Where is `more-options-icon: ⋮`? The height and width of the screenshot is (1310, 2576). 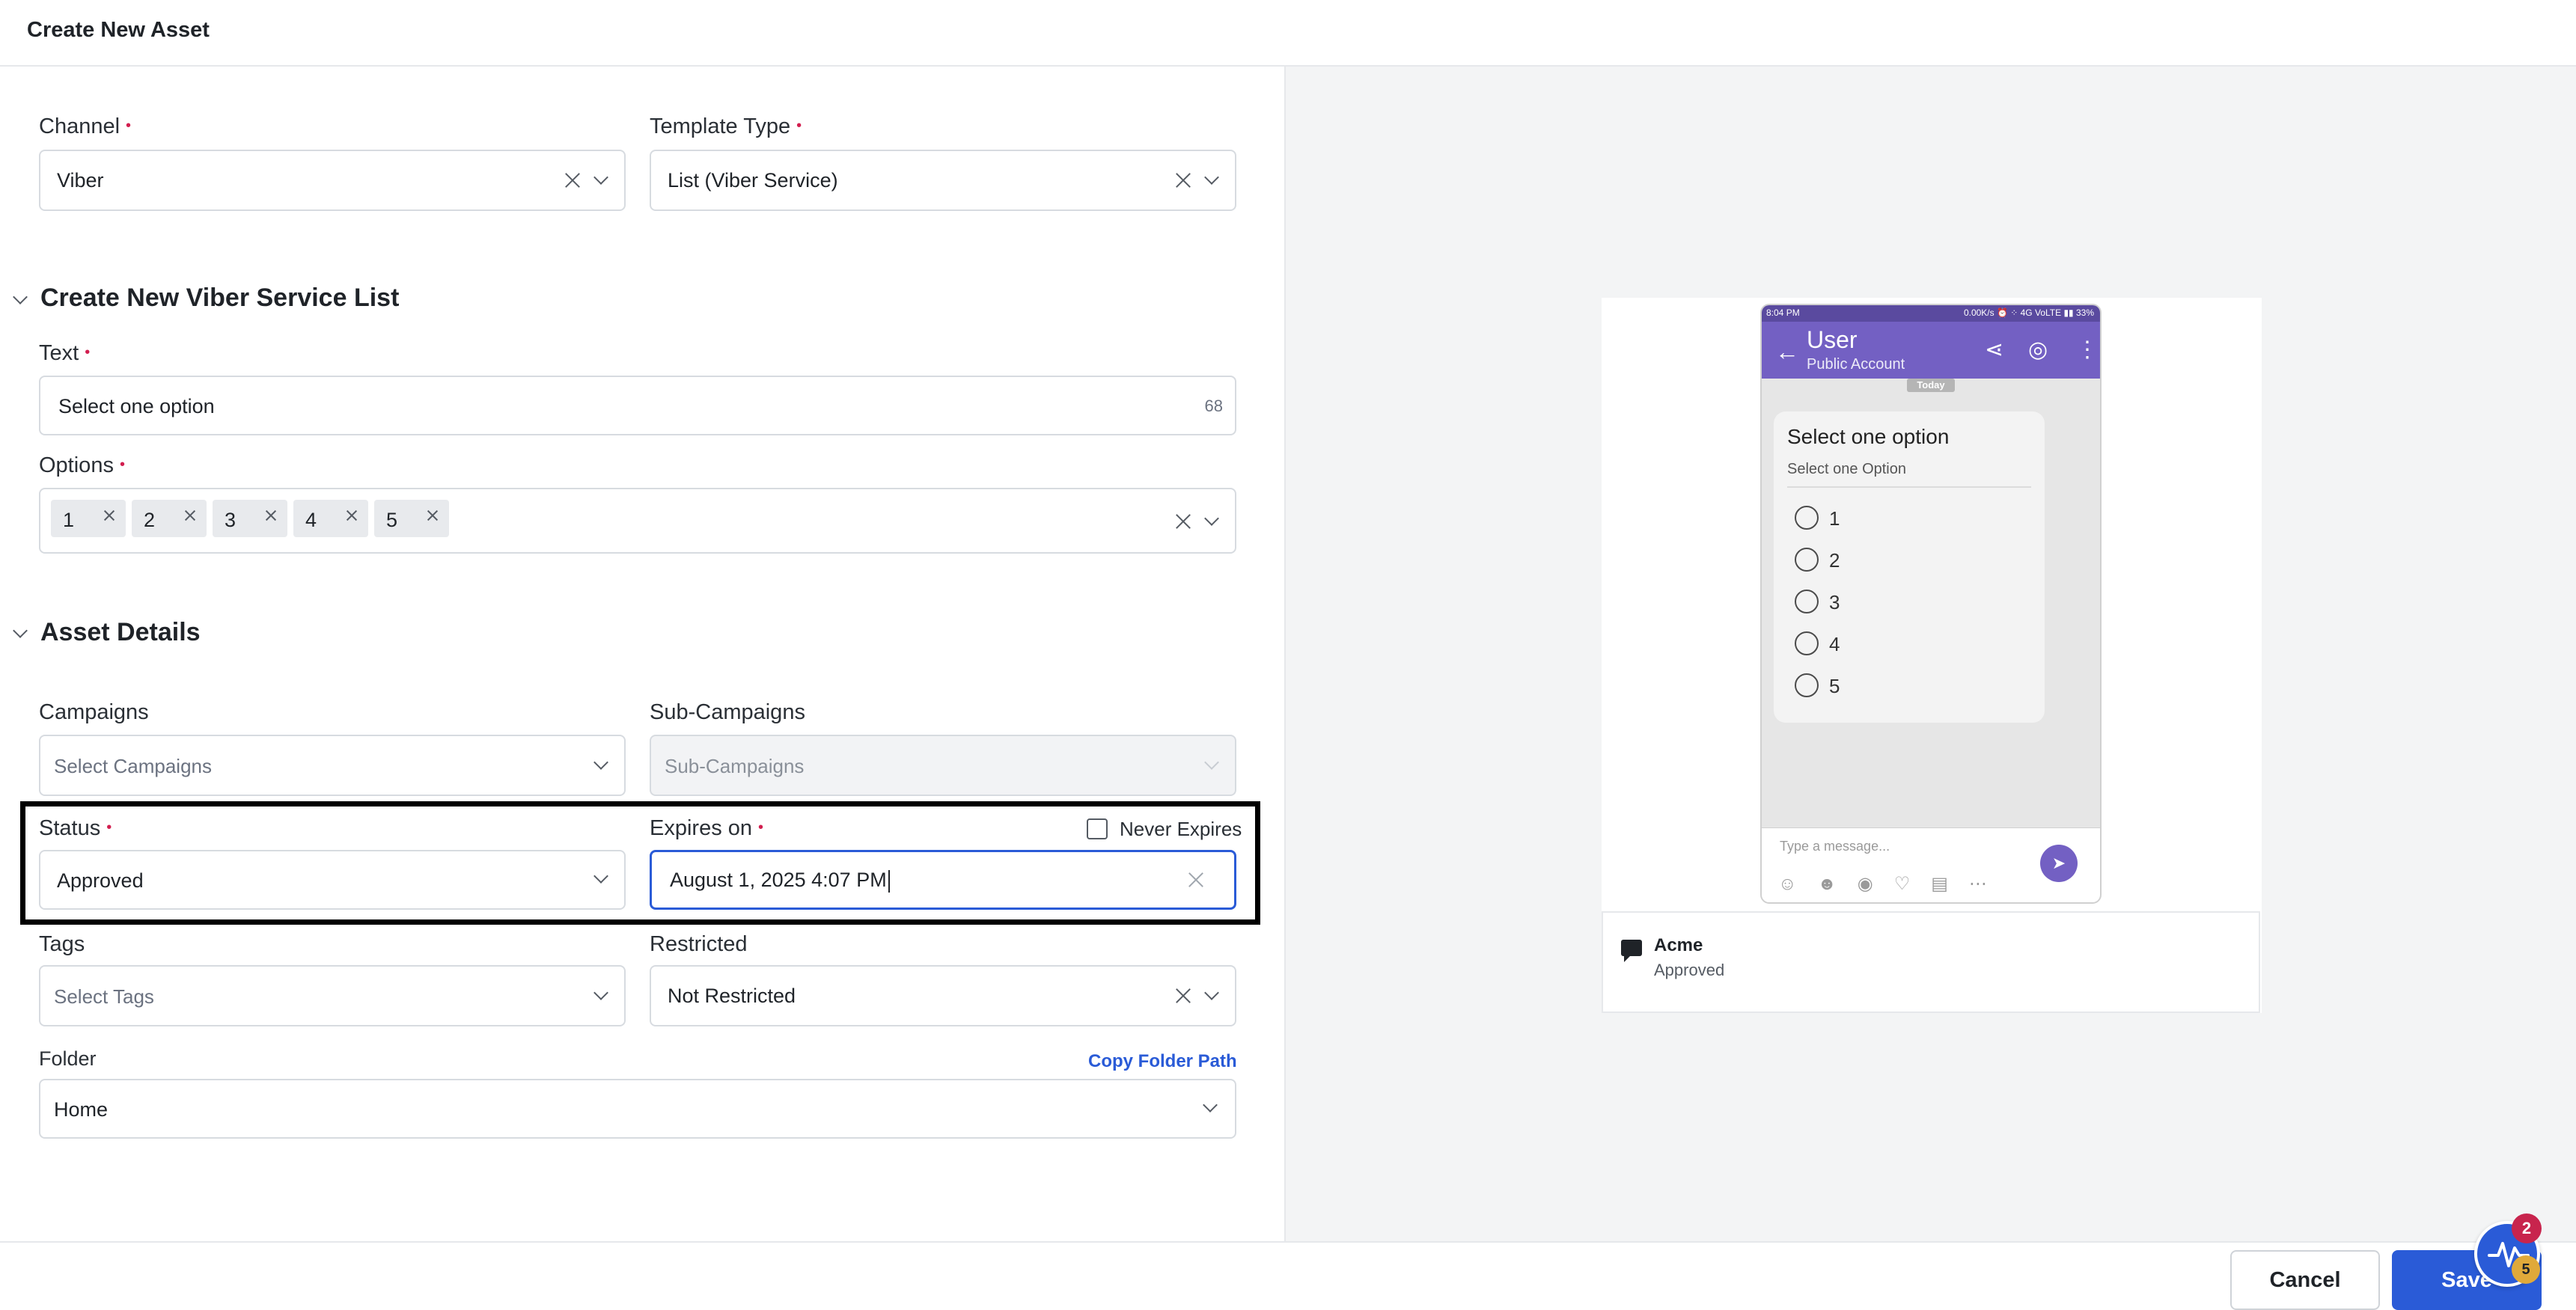 more-options-icon: ⋮ is located at coordinates (2087, 349).